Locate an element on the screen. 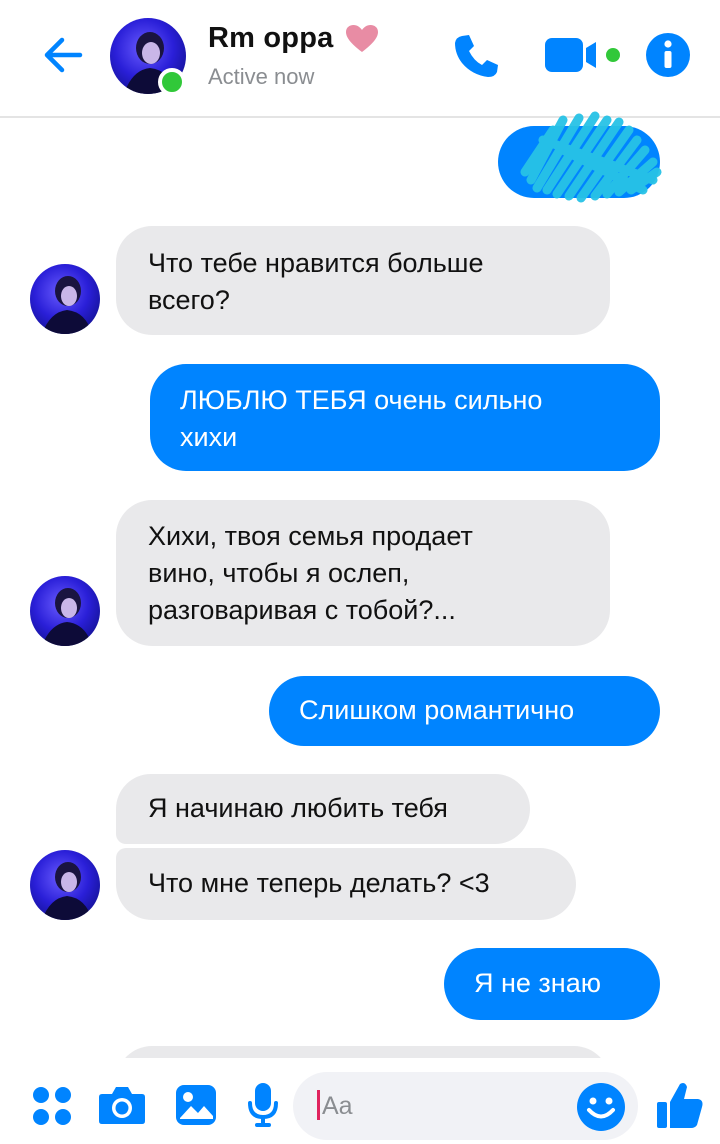 Image resolution: width=720 pixels, height=1144 pixels. active-status: Active now is located at coordinates (261, 76).